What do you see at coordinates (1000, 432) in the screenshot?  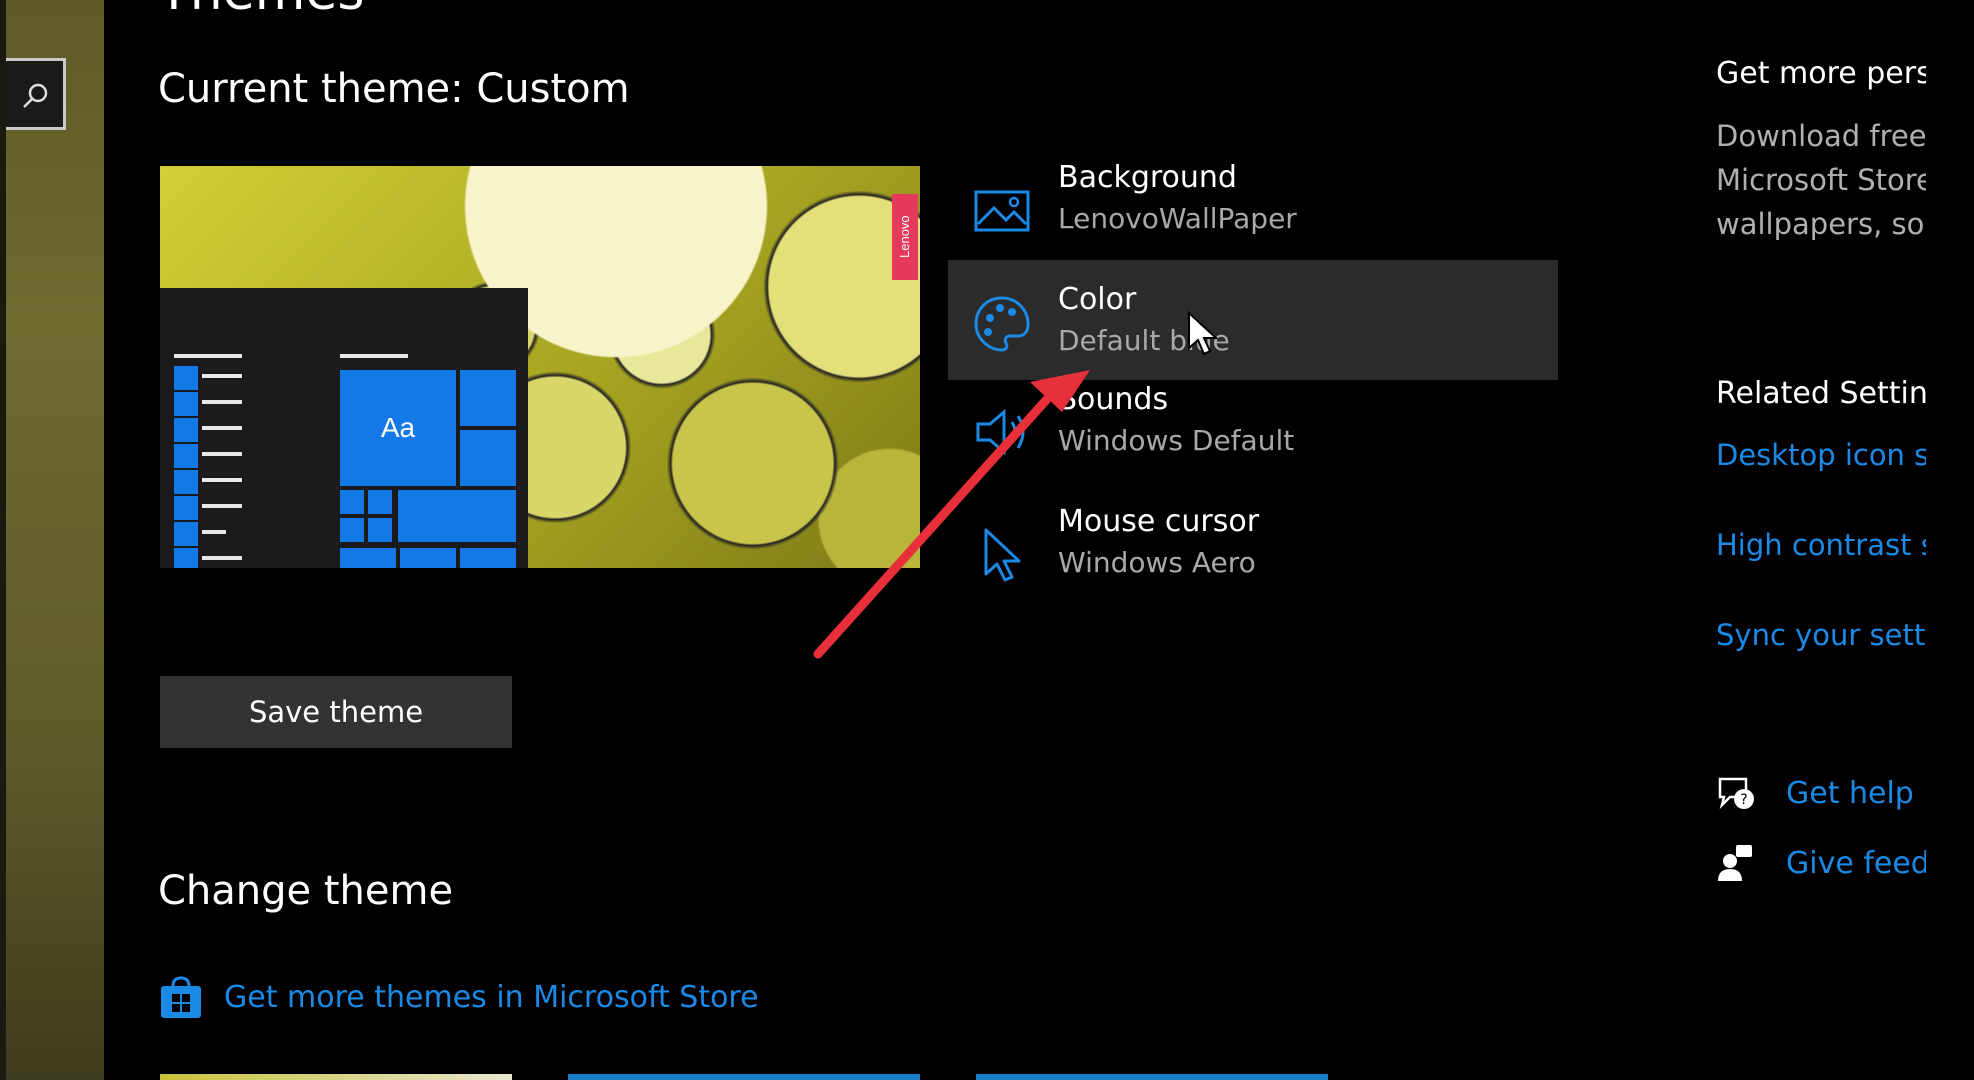 I see `speaker-icon` at bounding box center [1000, 432].